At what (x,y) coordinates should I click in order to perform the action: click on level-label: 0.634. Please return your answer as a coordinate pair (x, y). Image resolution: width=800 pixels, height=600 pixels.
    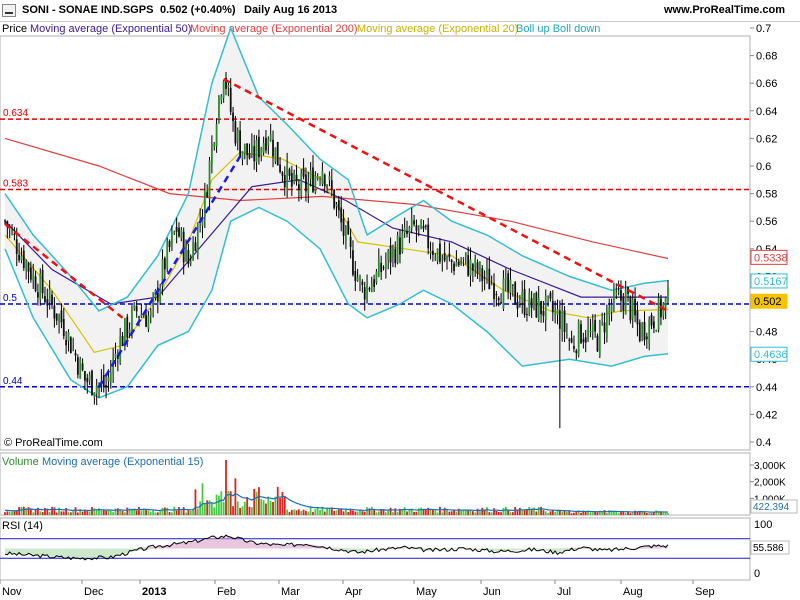
    Looking at the image, I should click on (15, 113).